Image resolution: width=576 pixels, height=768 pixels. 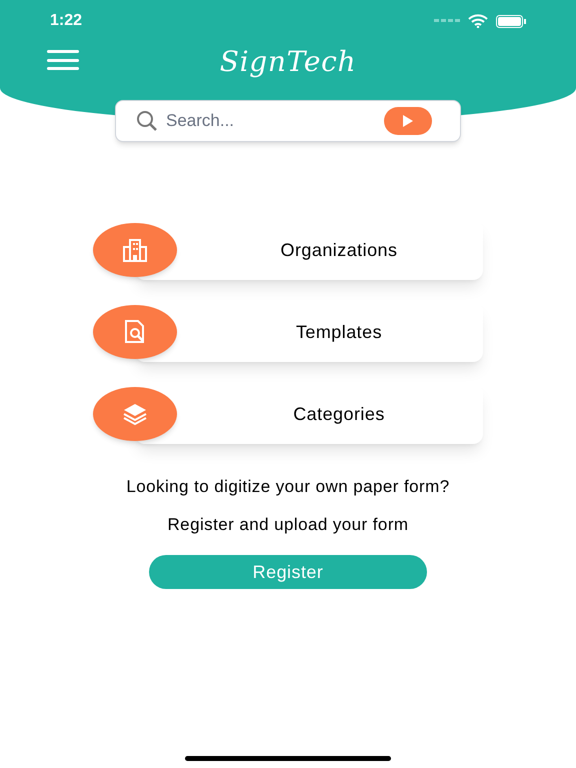 What do you see at coordinates (66, 21) in the screenshot?
I see `status-time: 1:22` at bounding box center [66, 21].